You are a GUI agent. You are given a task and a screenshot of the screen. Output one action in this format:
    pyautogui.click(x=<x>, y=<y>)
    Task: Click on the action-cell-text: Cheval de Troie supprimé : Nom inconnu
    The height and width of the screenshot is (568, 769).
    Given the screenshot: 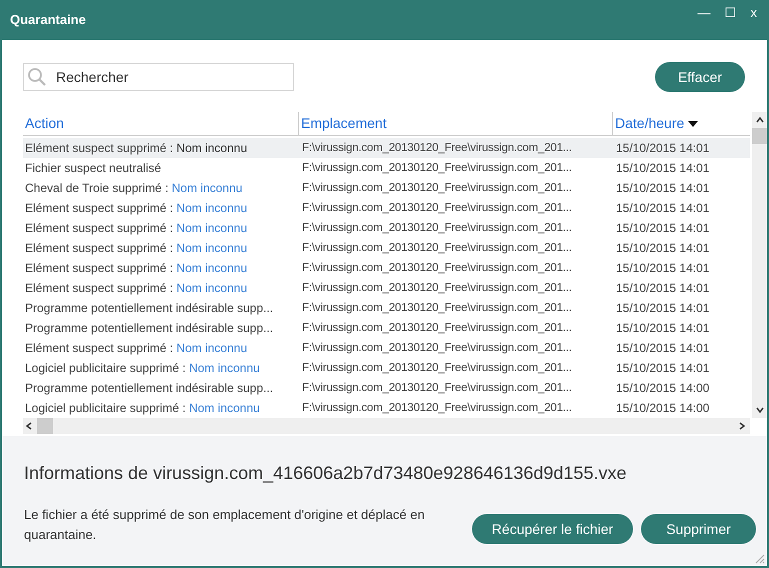 What is the action you would take?
    pyautogui.click(x=134, y=188)
    